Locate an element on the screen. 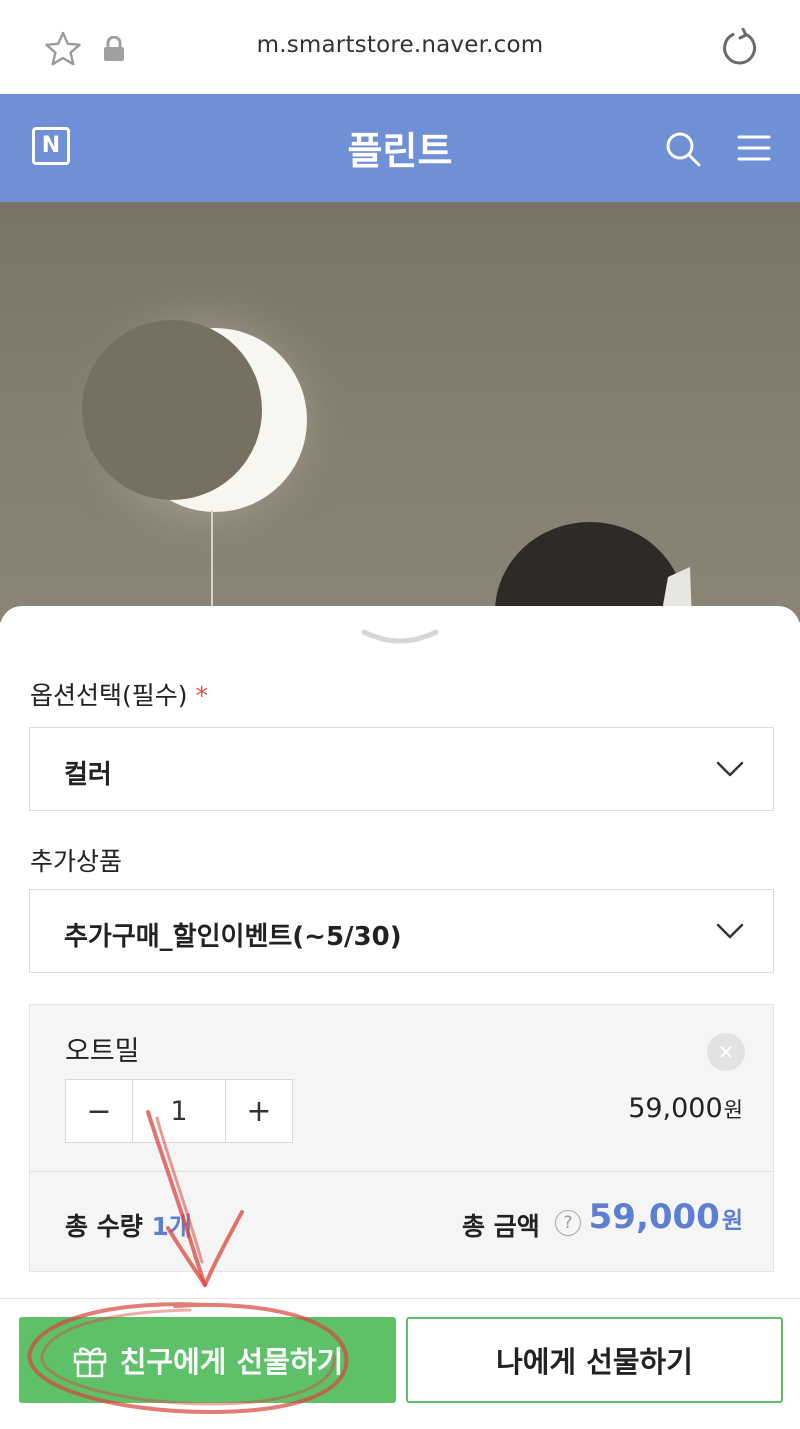  total-amount: 59,000원 is located at coordinates (666, 1217).